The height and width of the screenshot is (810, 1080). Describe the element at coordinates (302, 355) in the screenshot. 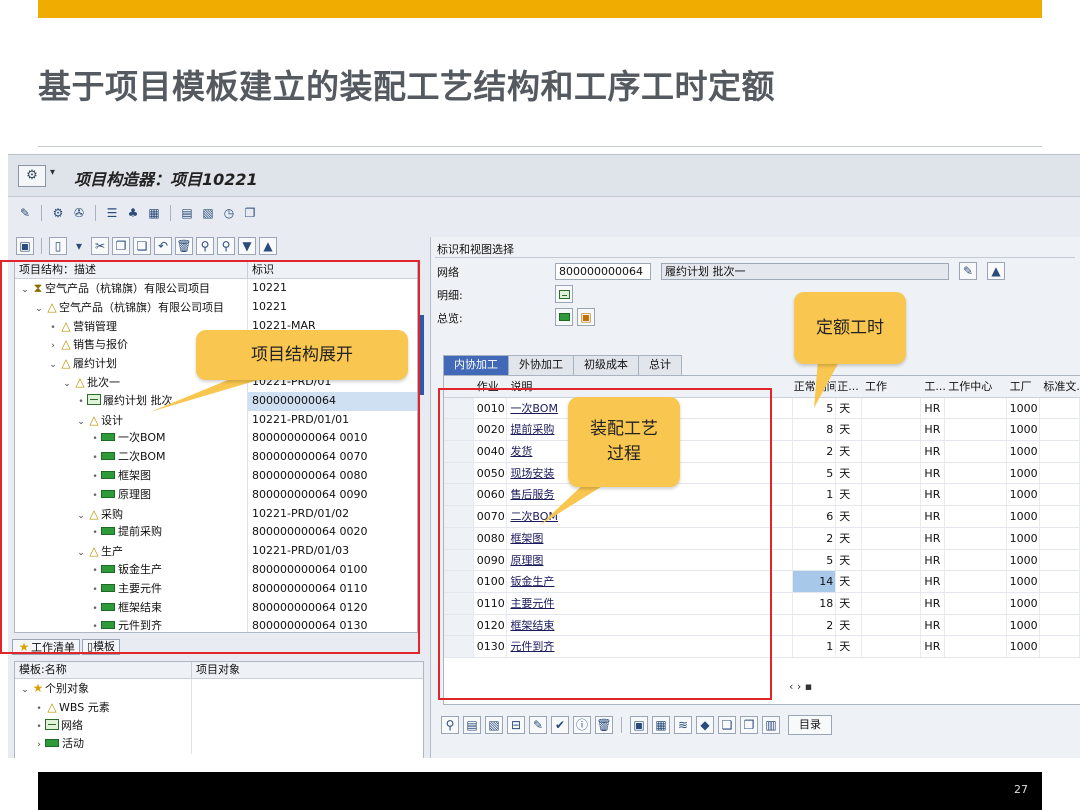

I see `structure-callout: 项目结构展开` at that location.